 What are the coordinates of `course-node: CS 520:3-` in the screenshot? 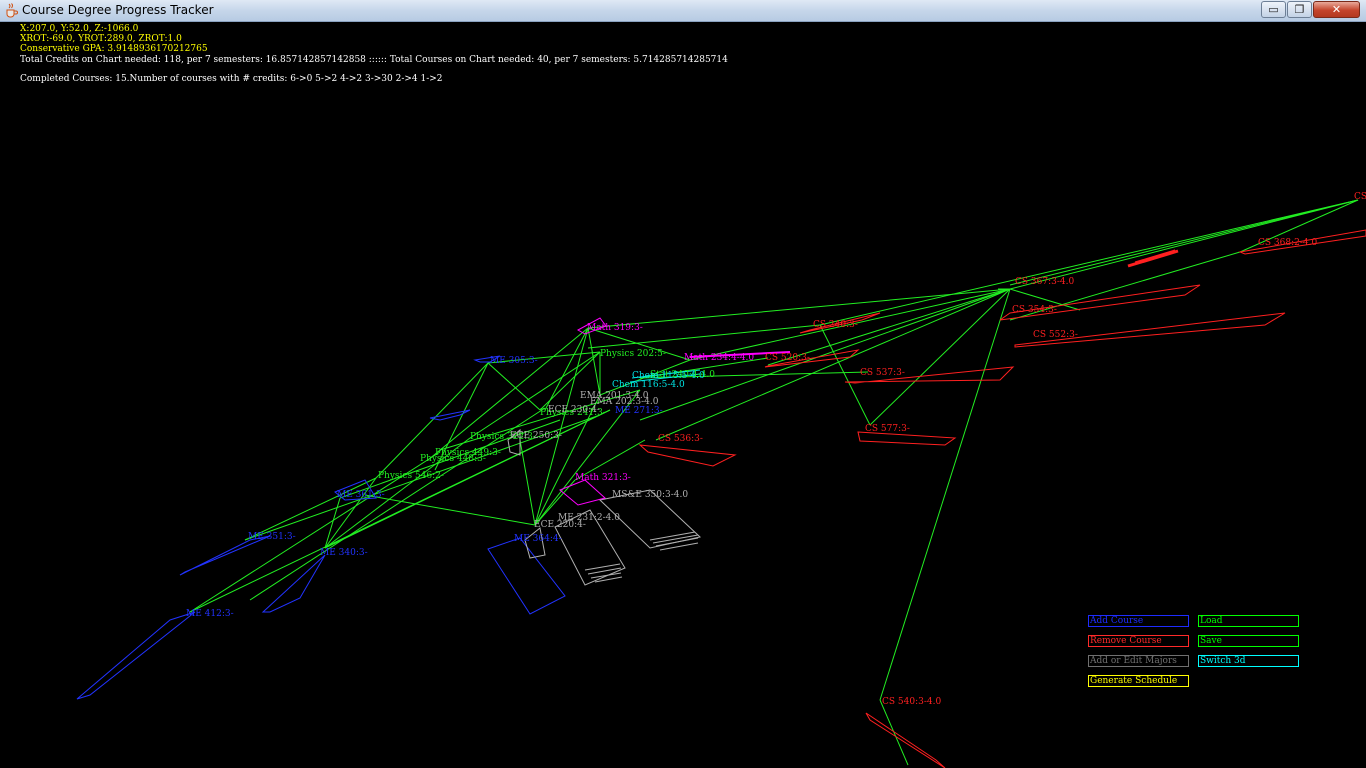 It's located at (787, 358).